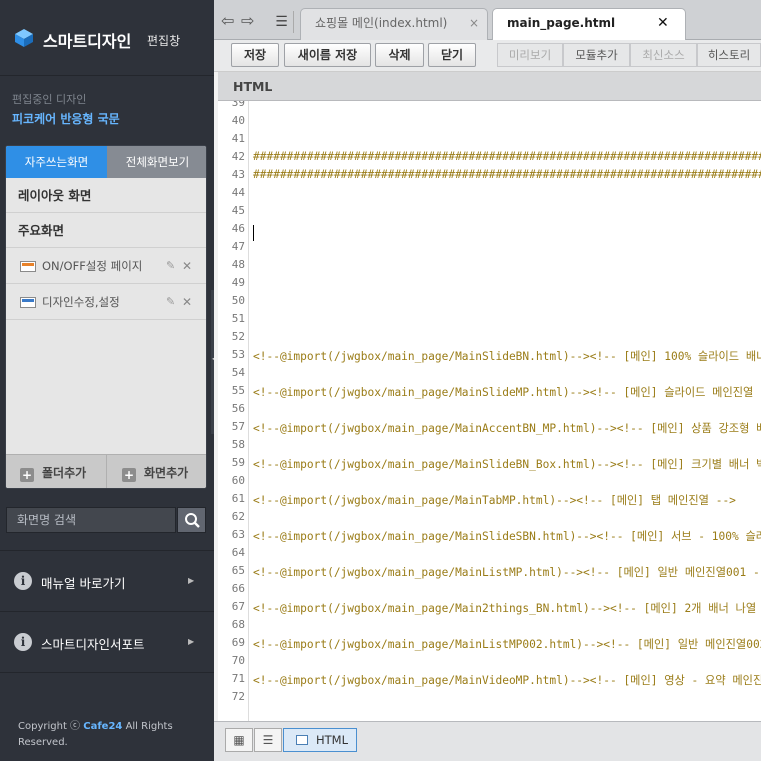 The height and width of the screenshot is (761, 761). I want to click on tab-frequent-screens: 자주쓰는화면, so click(56, 162).